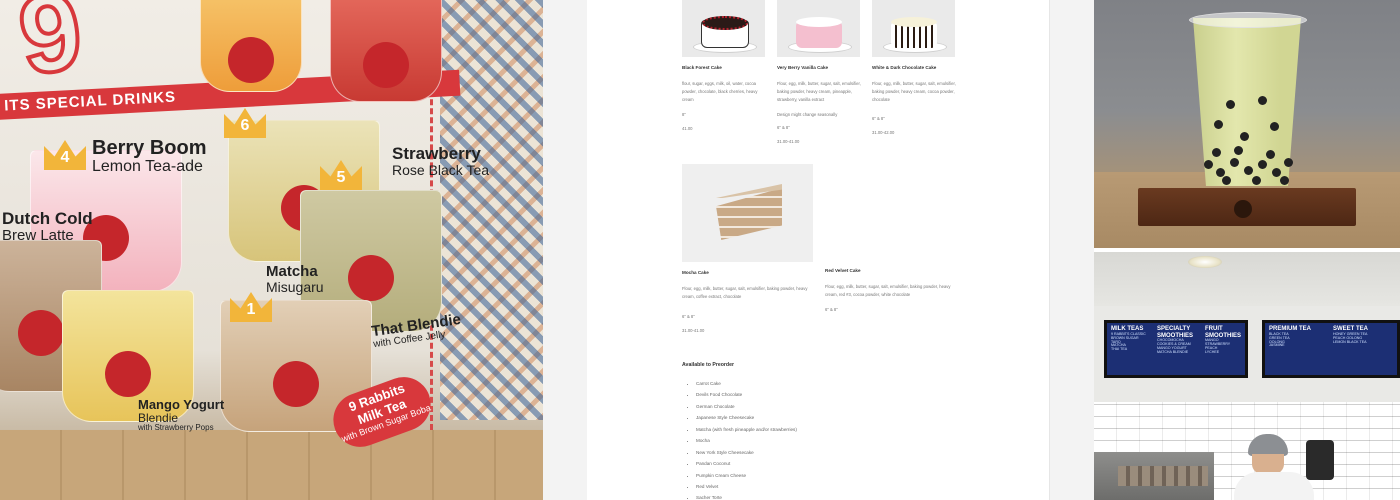  I want to click on preorder-item: German Chocolate, so click(746, 406).